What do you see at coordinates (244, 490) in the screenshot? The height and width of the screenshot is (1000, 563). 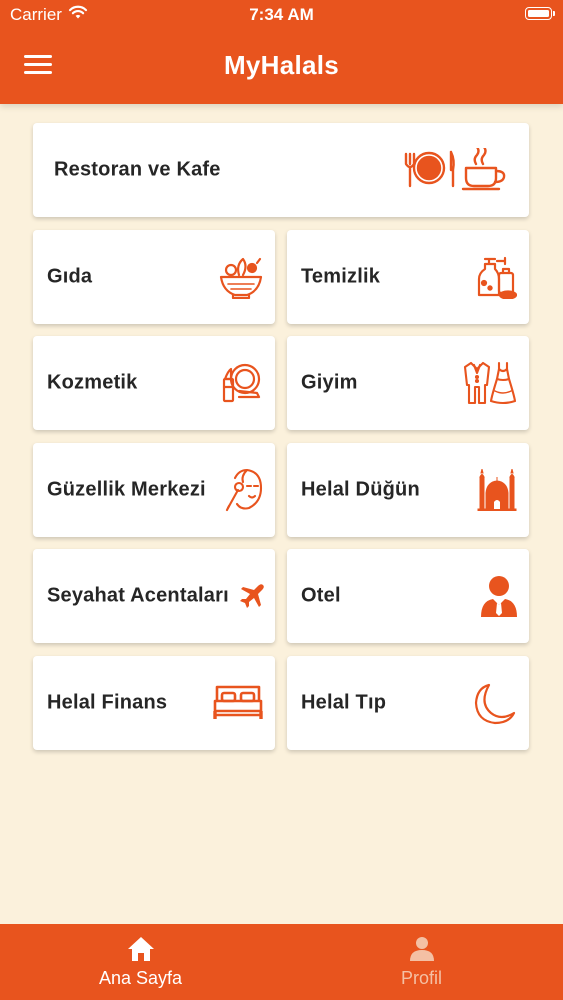 I see `beauty-face-icon` at bounding box center [244, 490].